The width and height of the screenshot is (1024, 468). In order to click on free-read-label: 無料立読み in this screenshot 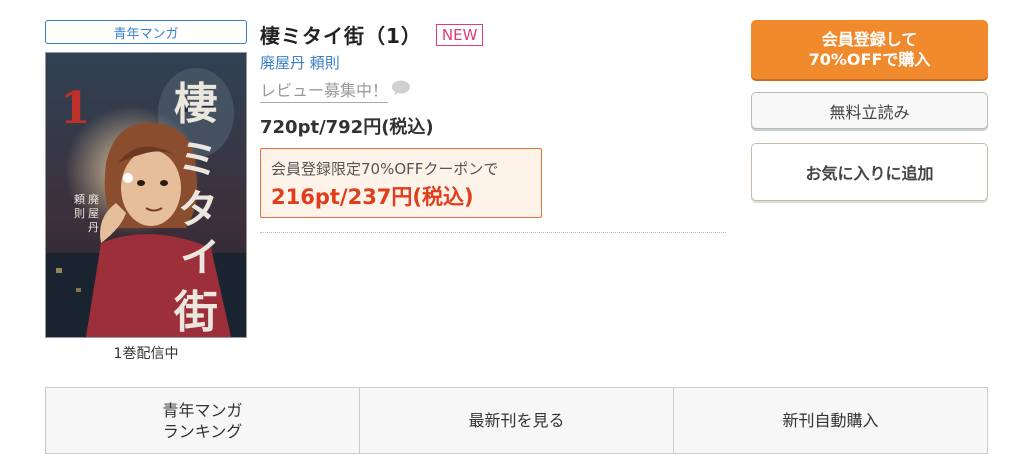, I will do `click(869, 112)`.